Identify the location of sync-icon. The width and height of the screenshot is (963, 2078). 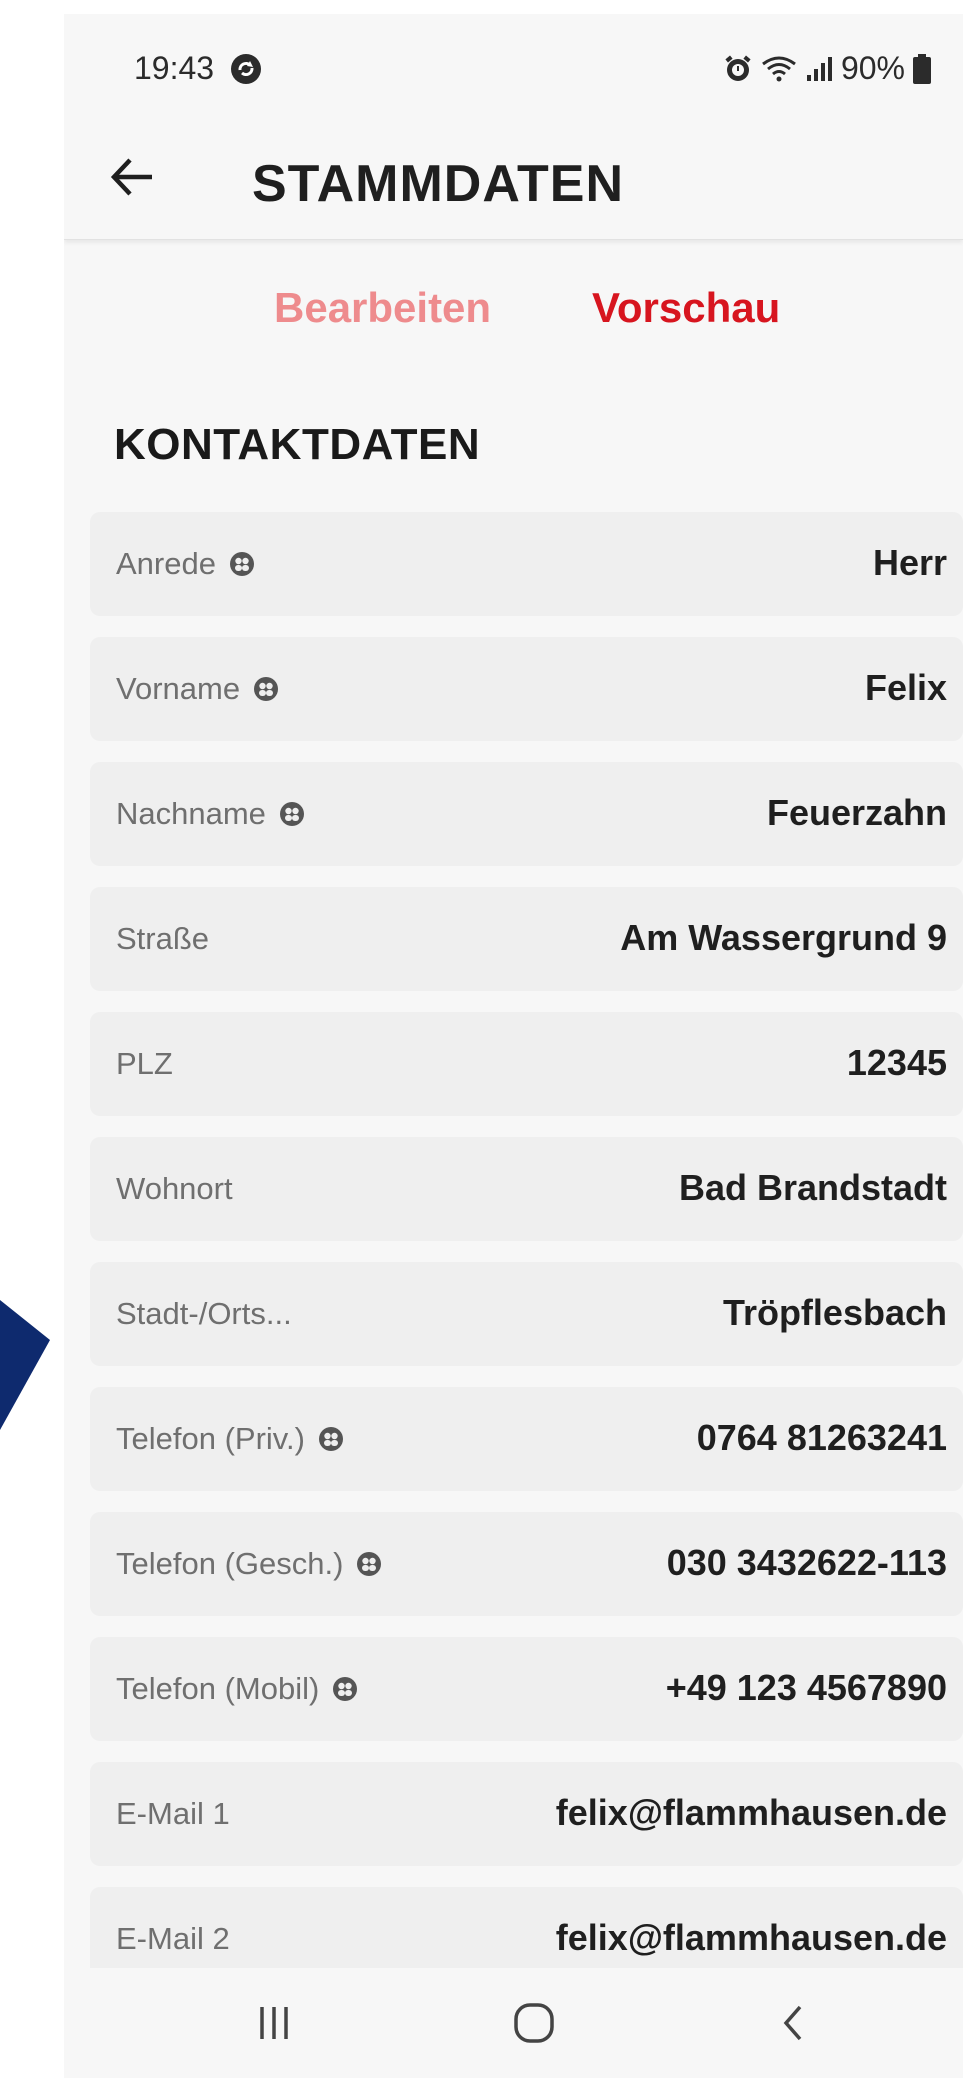
(246, 69).